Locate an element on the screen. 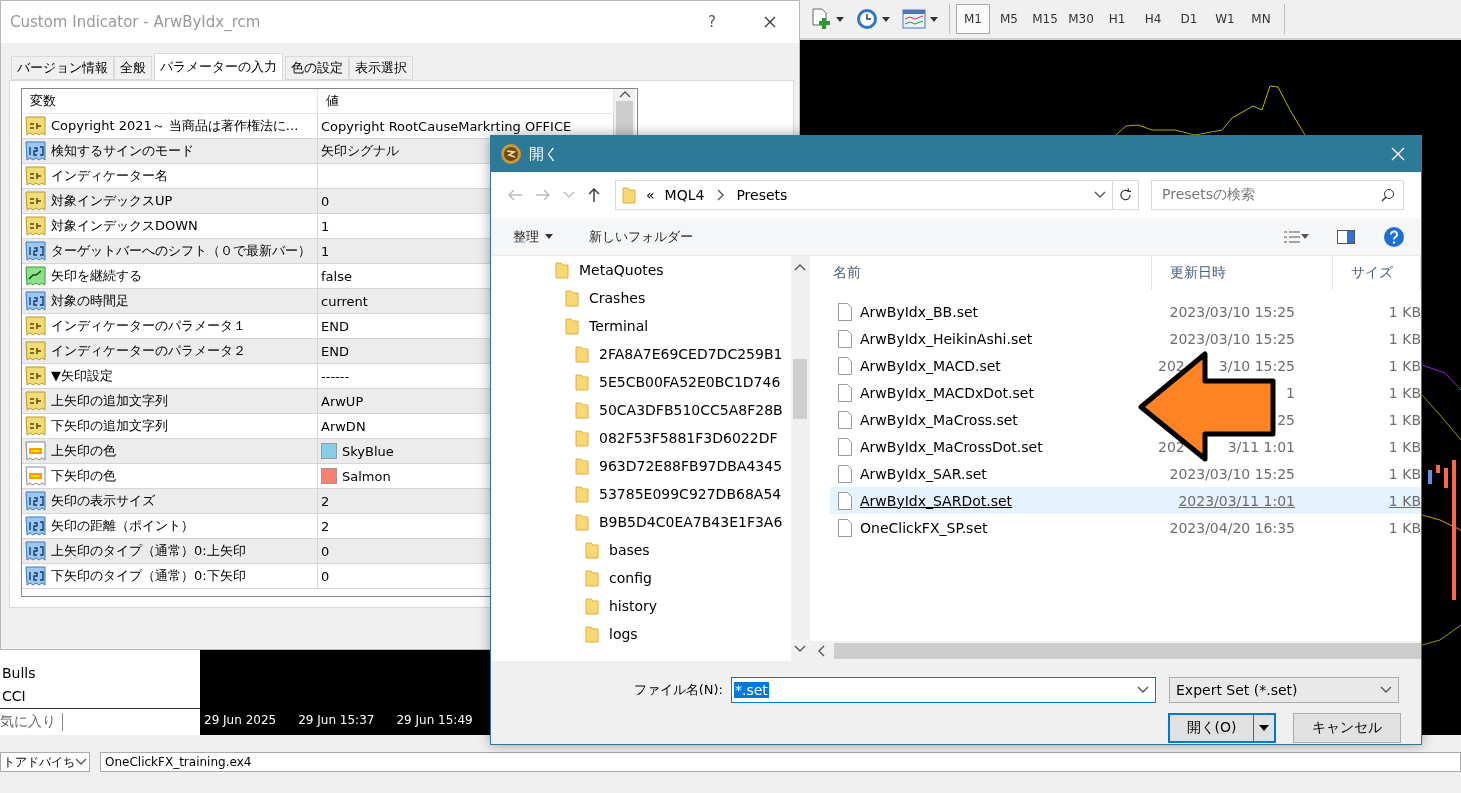 This screenshot has height=793, width=1461. parameter-name-cell: 対象インデックスUP is located at coordinates (170, 201).